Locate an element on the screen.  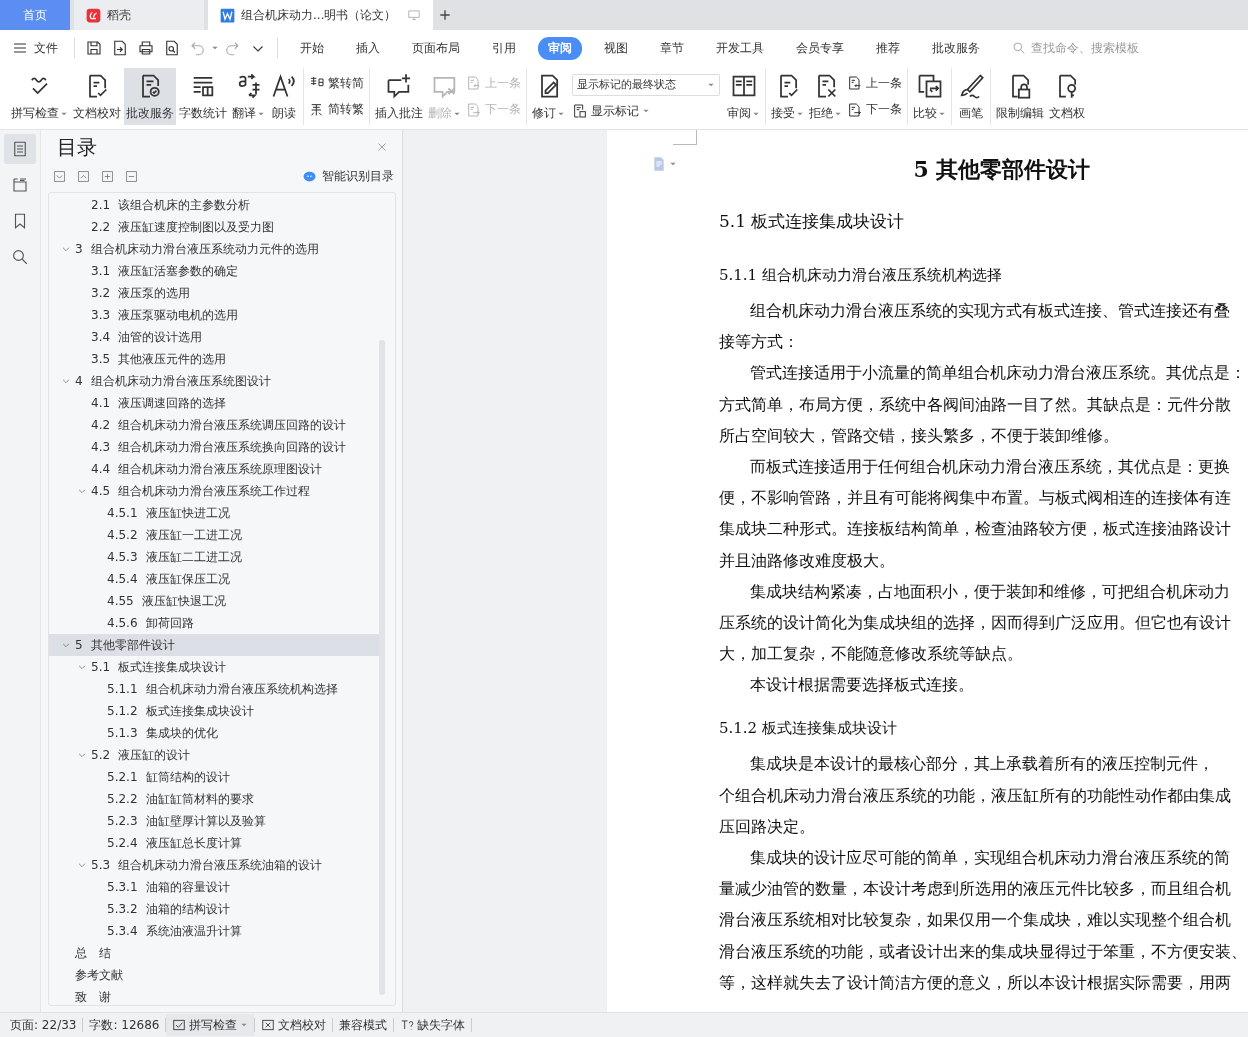
close-icon is located at coordinates (382, 147).